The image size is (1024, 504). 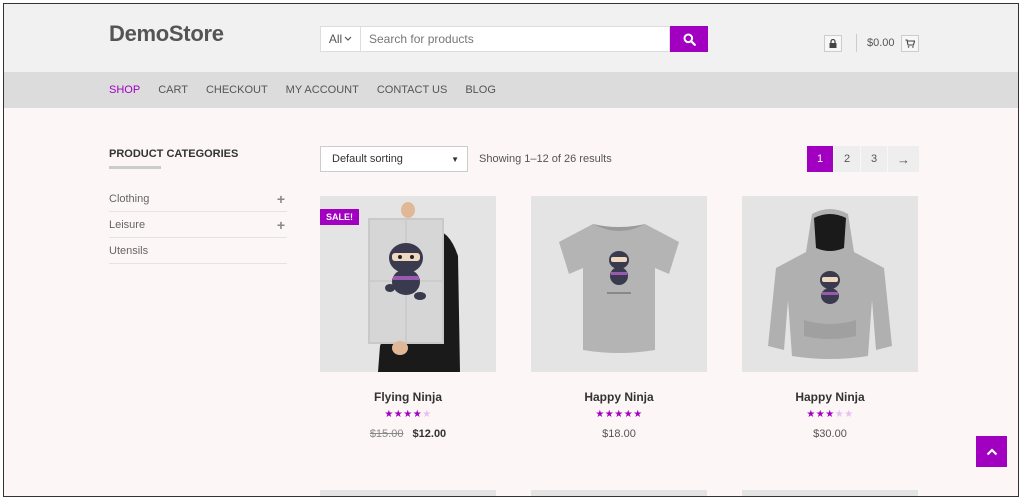 I want to click on search-button, so click(x=689, y=39).